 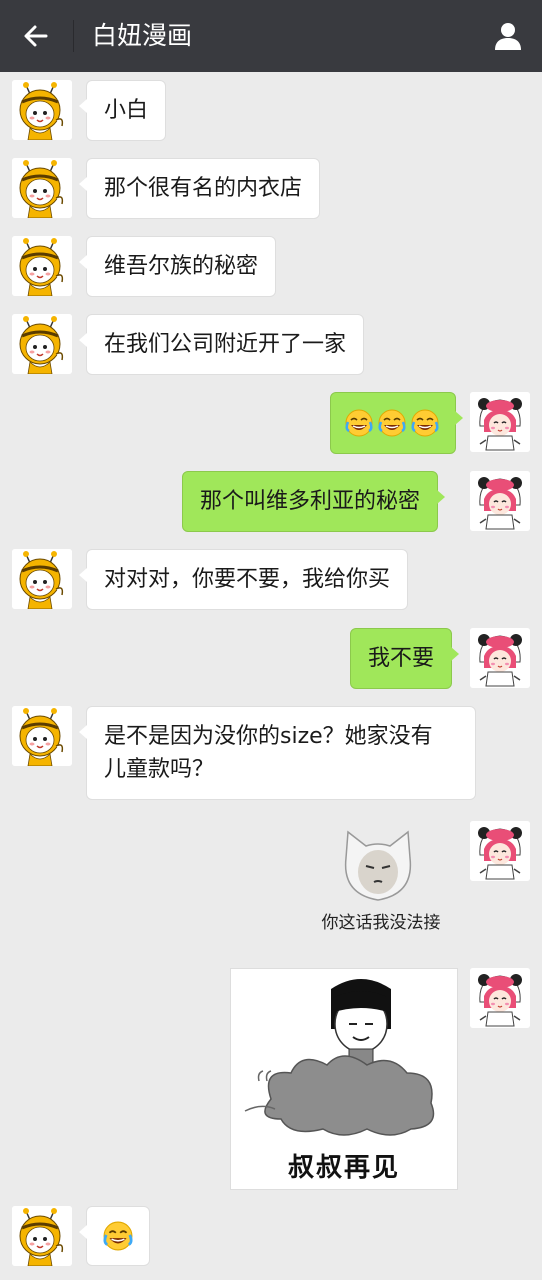 What do you see at coordinates (339, 1057) in the screenshot?
I see `cloud-man-sticker-icon` at bounding box center [339, 1057].